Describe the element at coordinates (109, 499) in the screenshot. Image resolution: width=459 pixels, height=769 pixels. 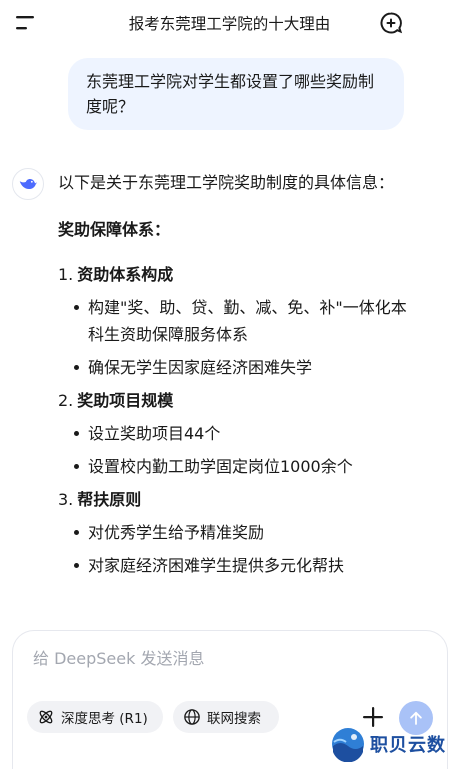
I see `list-item-title-text: 帮扶原则` at that location.